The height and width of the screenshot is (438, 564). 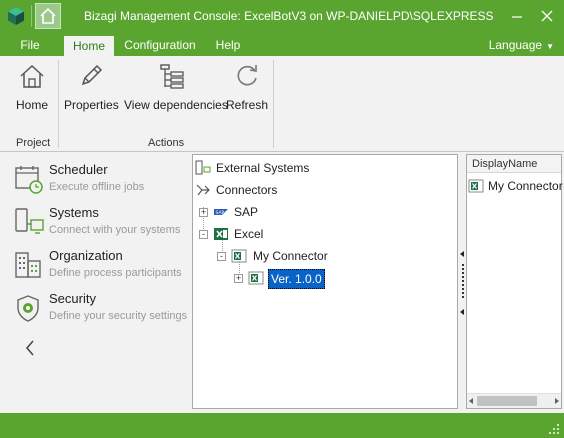 I want to click on tab-configuration: Configuration, so click(x=160, y=46).